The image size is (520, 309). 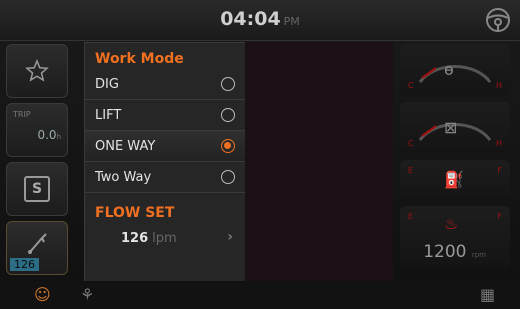 What do you see at coordinates (165, 177) in the screenshot?
I see `option-two-way: Two Way` at bounding box center [165, 177].